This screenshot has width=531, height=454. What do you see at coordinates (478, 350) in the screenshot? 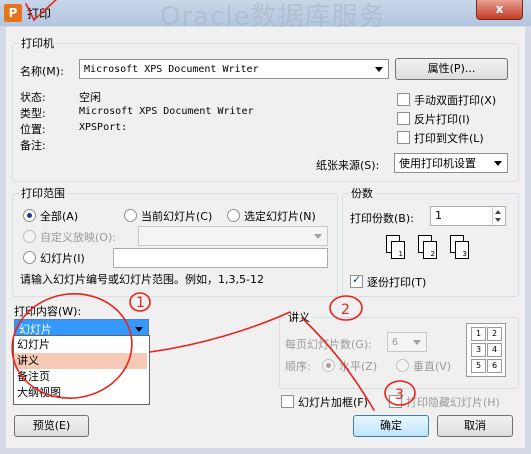
I see `layout-cell: 3` at bounding box center [478, 350].